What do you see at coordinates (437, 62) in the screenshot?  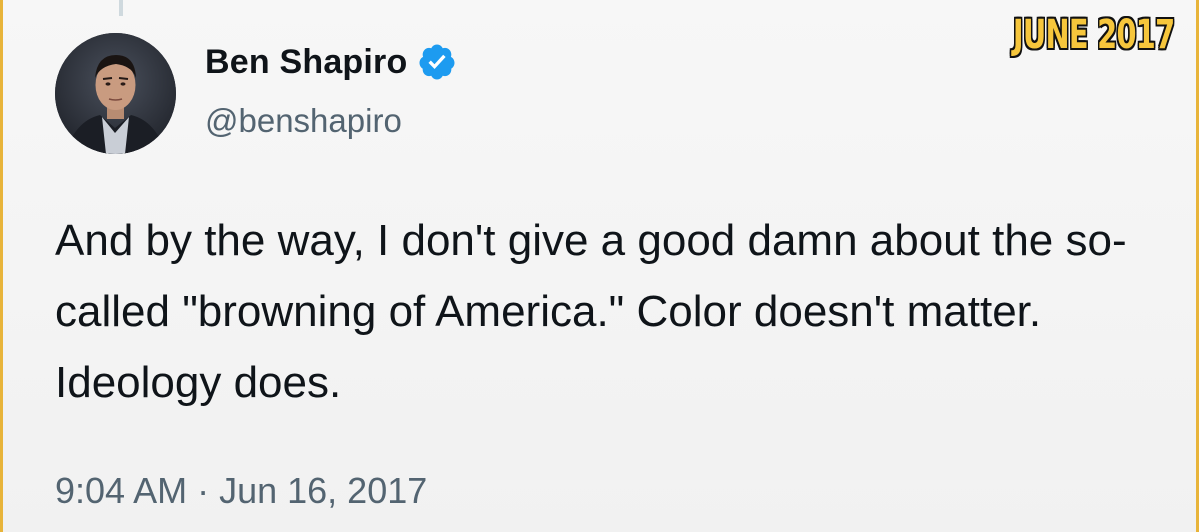 I see `verified-badge-icon` at bounding box center [437, 62].